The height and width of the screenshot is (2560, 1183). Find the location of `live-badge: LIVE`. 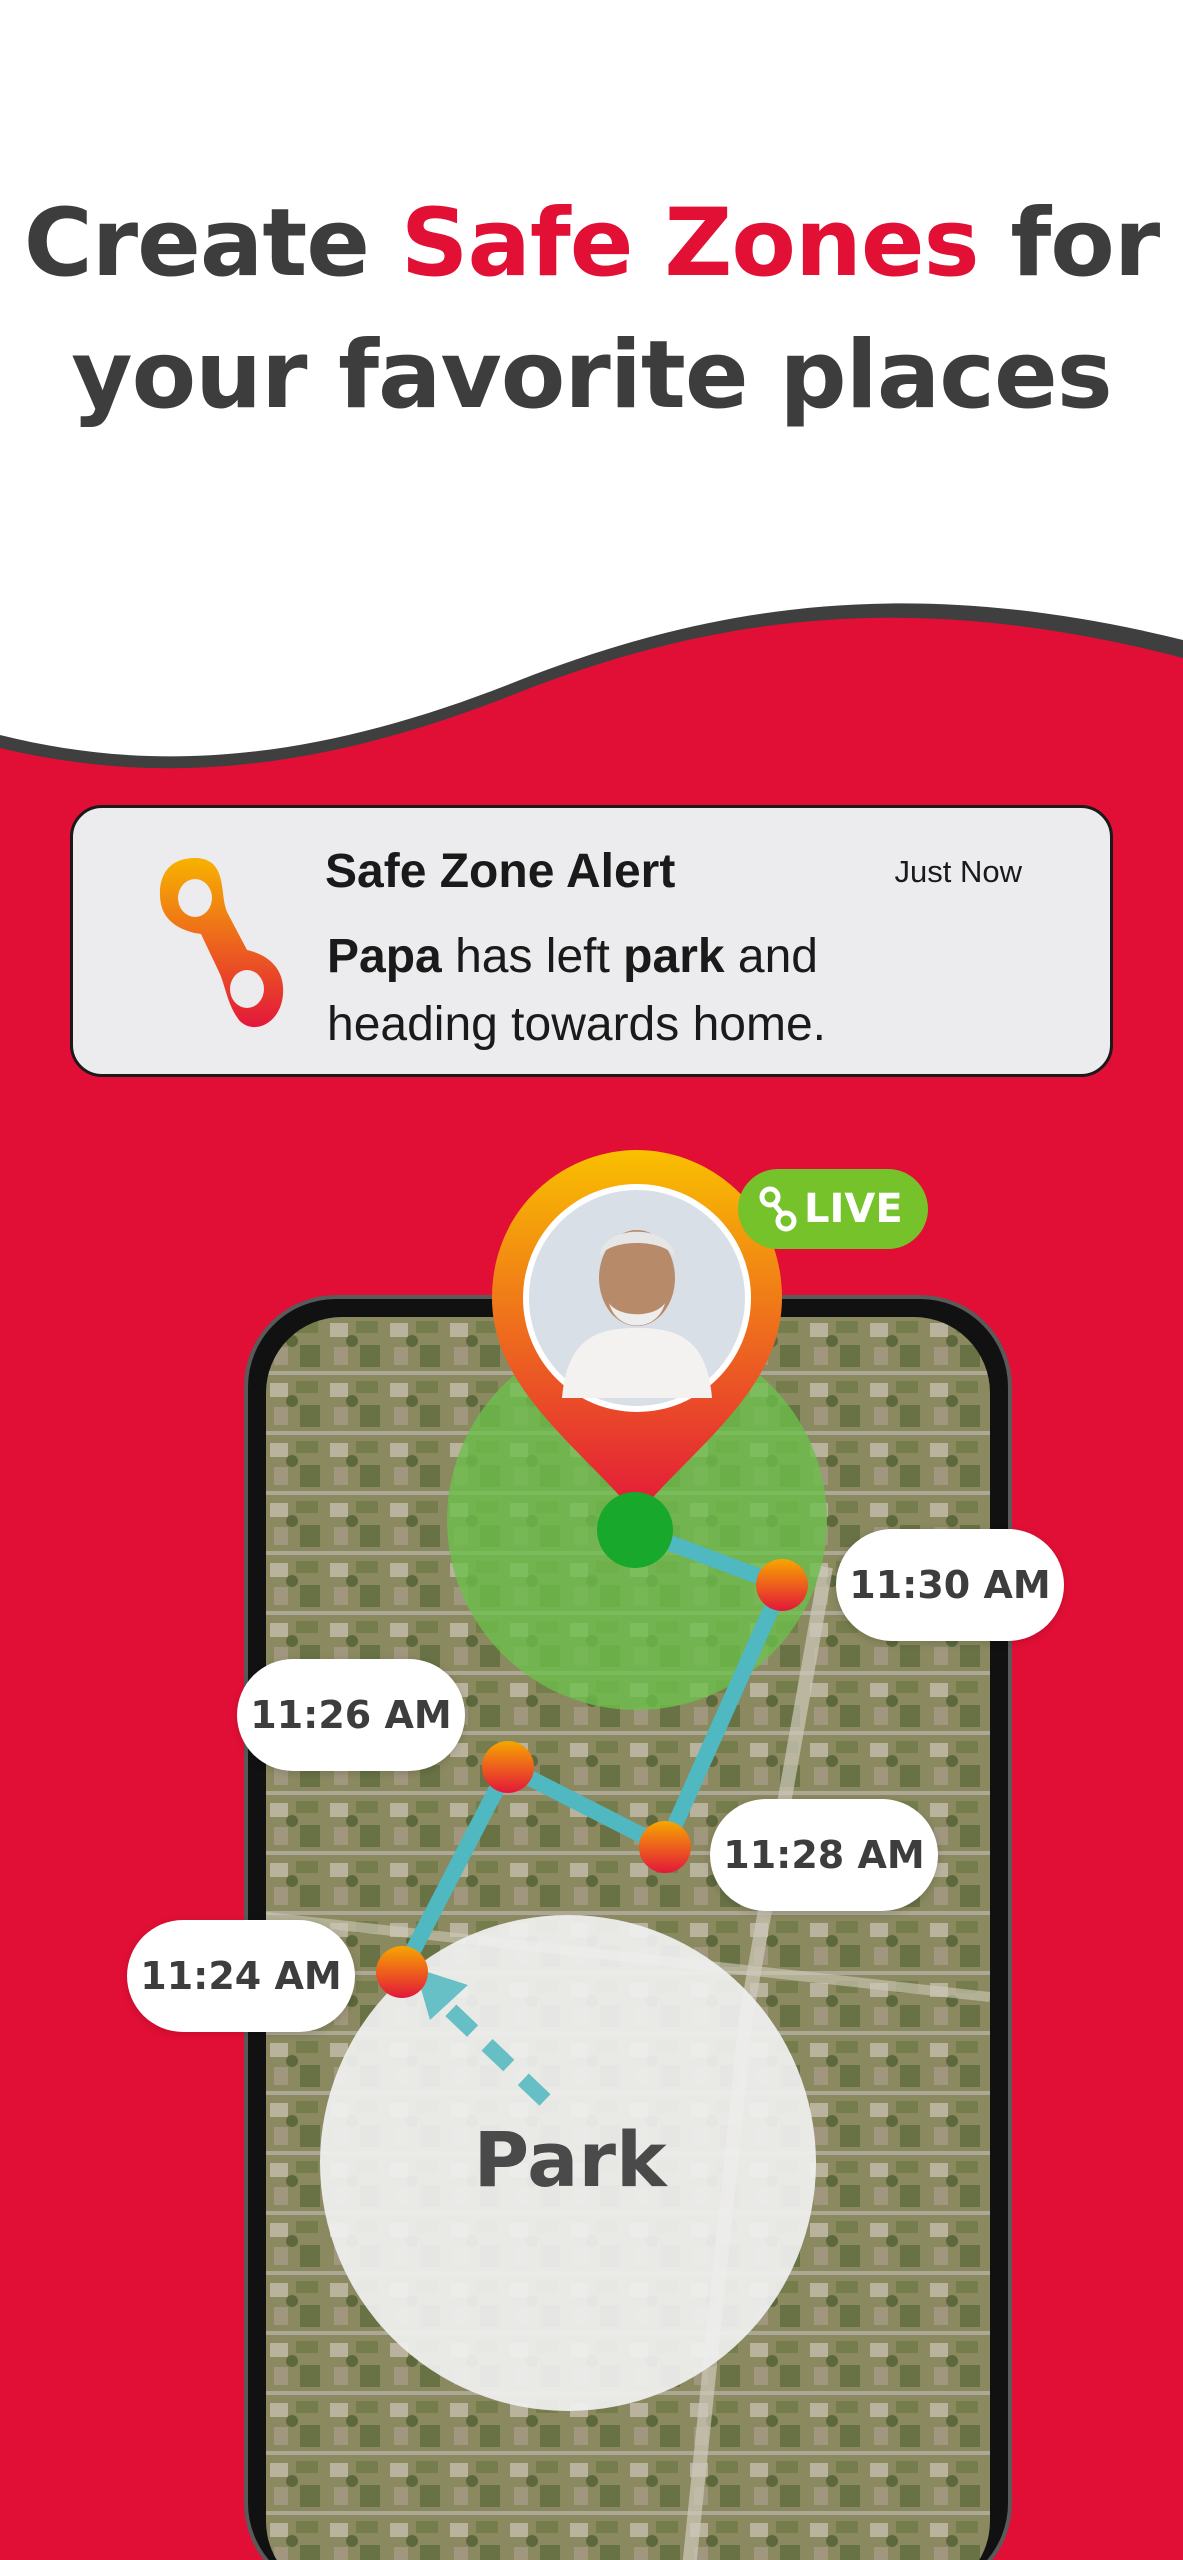

live-badge: LIVE is located at coordinates (833, 1209).